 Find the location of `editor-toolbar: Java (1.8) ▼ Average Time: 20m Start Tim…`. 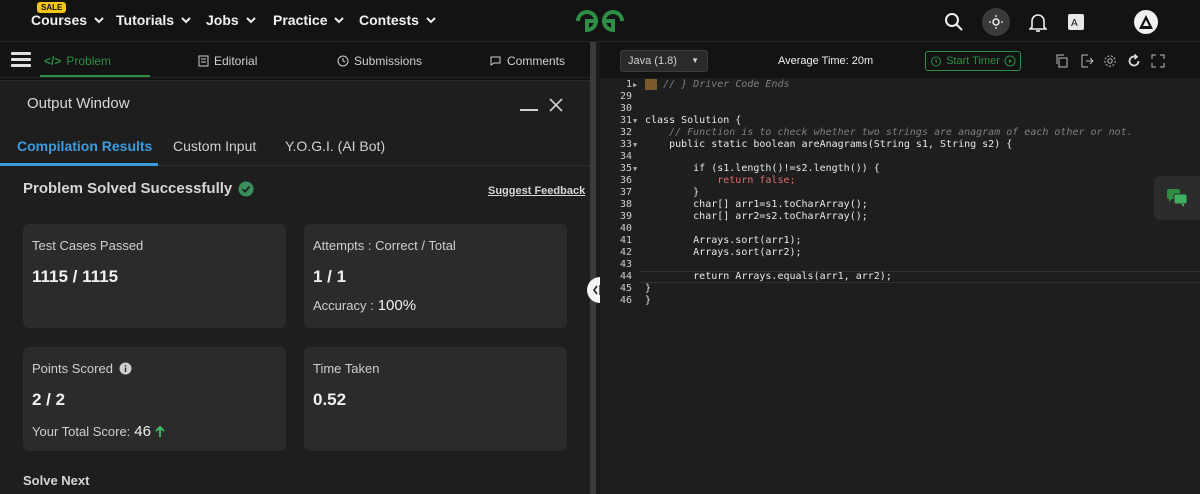

editor-toolbar: Java (1.8) ▼ Average Time: 20m Start Tim… is located at coordinates (900, 60).